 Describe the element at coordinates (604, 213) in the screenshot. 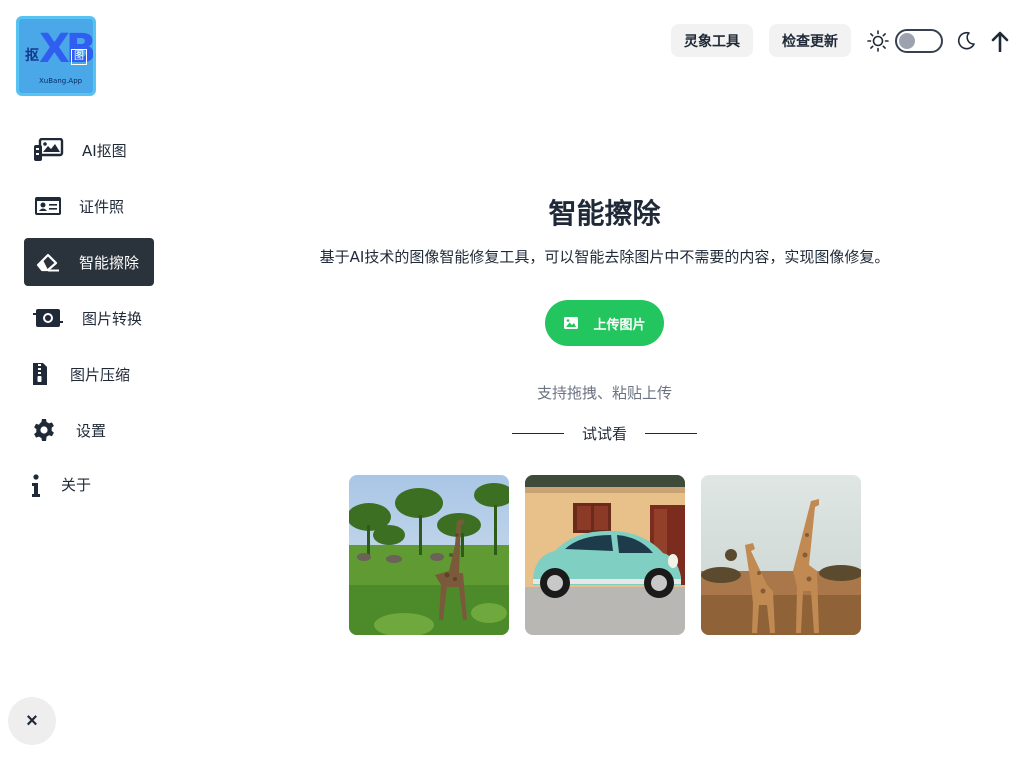

I see `page-title: 智能擦除` at that location.